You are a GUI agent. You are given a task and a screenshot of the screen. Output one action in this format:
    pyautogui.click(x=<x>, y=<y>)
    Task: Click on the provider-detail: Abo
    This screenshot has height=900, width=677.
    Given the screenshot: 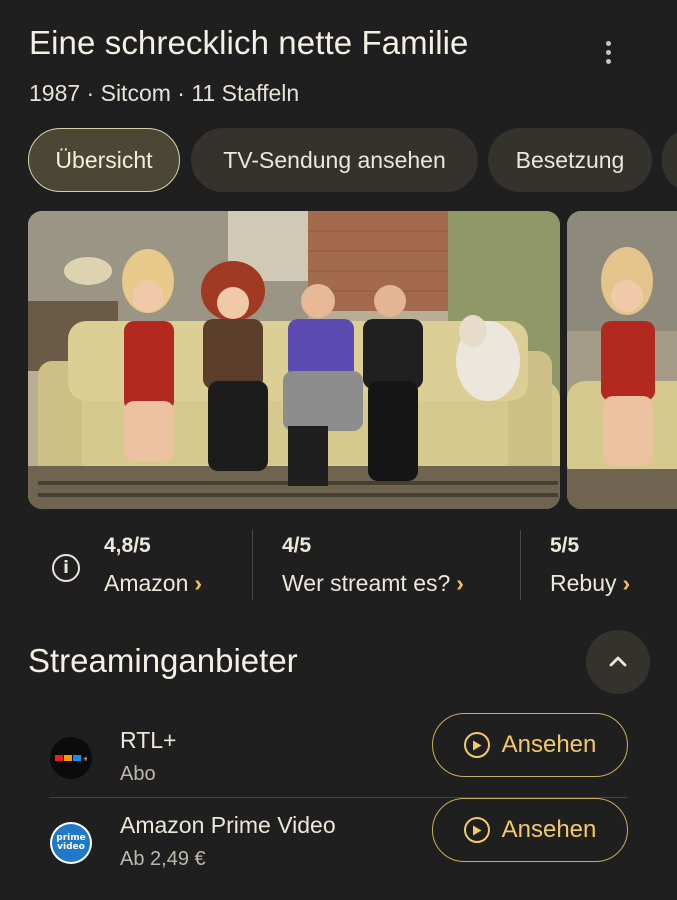 What is the action you would take?
    pyautogui.click(x=138, y=774)
    